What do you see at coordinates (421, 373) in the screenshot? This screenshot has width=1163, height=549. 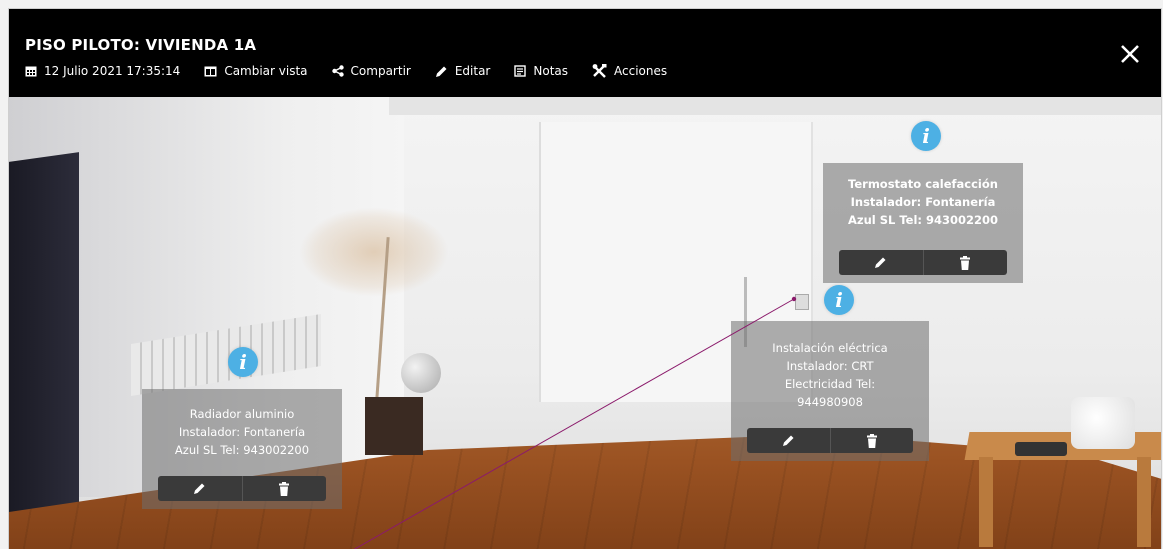 I see `decor-ball` at bounding box center [421, 373].